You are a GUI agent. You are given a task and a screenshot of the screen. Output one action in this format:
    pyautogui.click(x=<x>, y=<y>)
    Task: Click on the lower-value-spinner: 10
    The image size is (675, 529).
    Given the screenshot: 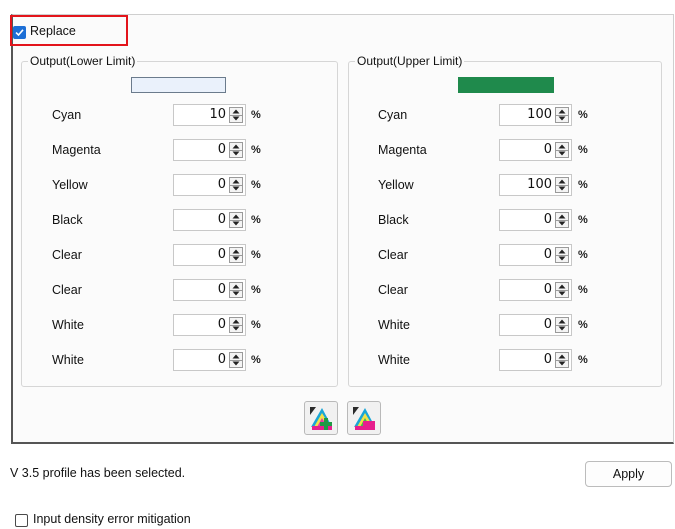 What is the action you would take?
    pyautogui.click(x=209, y=115)
    